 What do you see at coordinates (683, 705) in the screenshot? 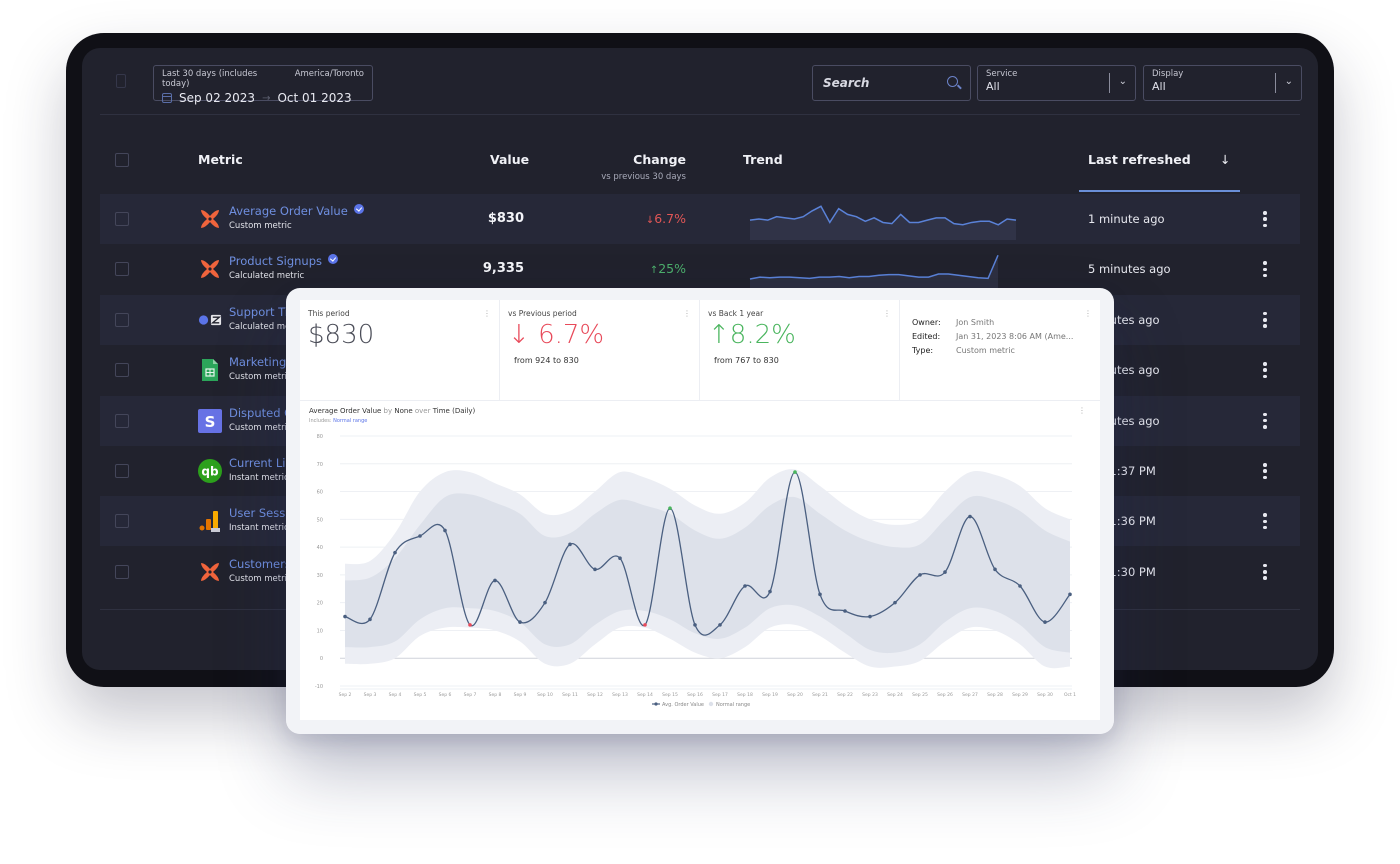
I see `legend-avg-order-value: Avg. Order Value` at bounding box center [683, 705].